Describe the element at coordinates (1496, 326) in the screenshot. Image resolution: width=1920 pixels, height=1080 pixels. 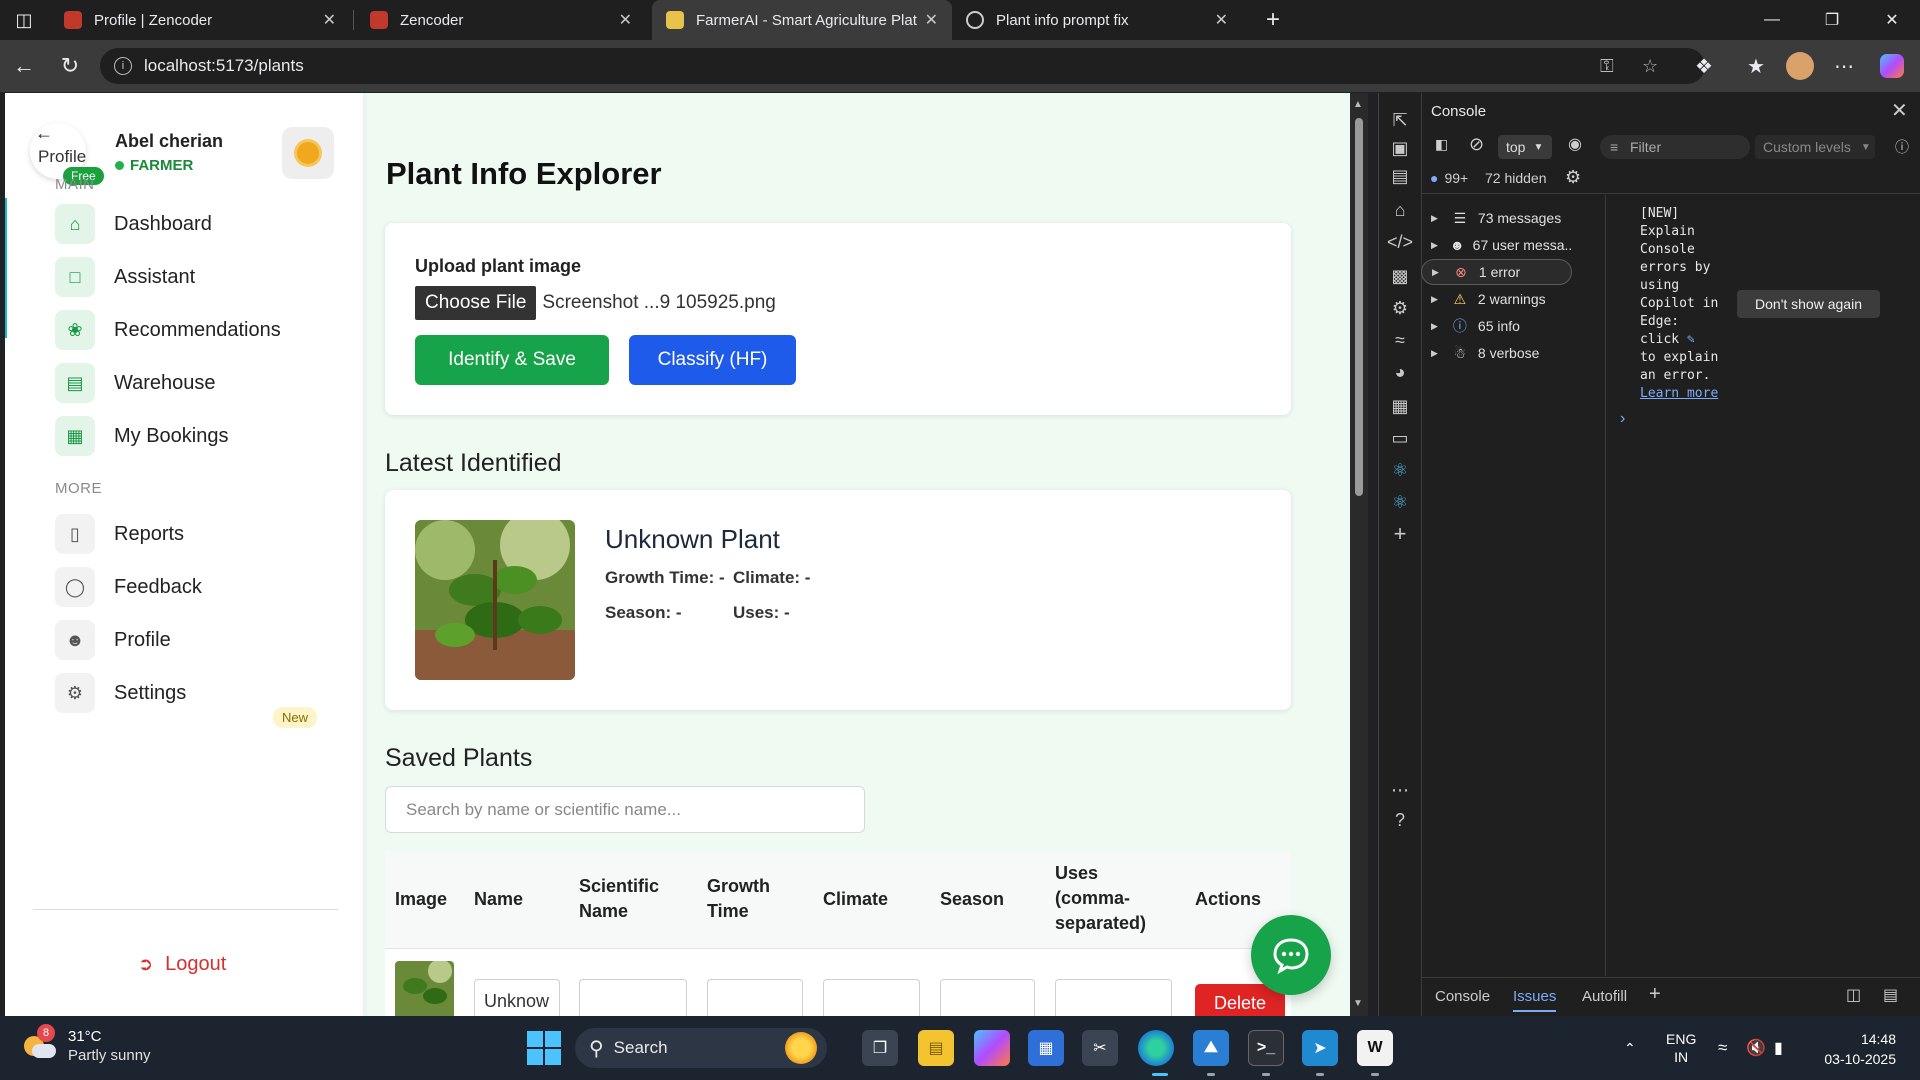
I see `info-filter-item: ▶ ⓘ 65 info` at that location.